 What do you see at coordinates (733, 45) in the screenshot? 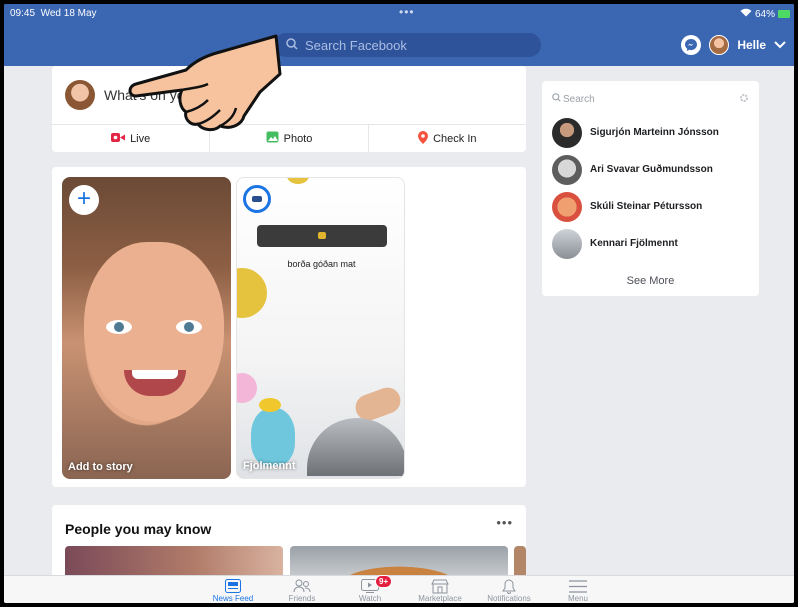
I see `header-account: Helle` at bounding box center [733, 45].